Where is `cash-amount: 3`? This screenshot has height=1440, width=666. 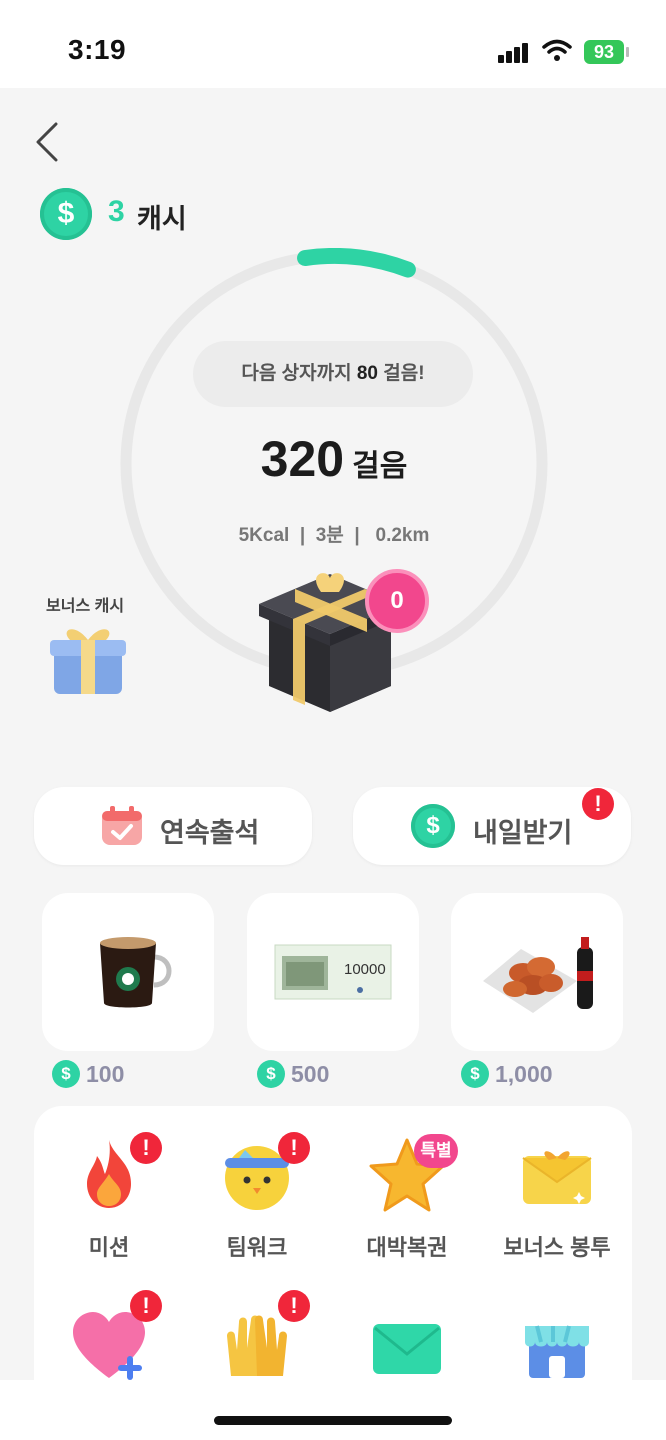
cash-amount: 3 is located at coordinates (116, 211).